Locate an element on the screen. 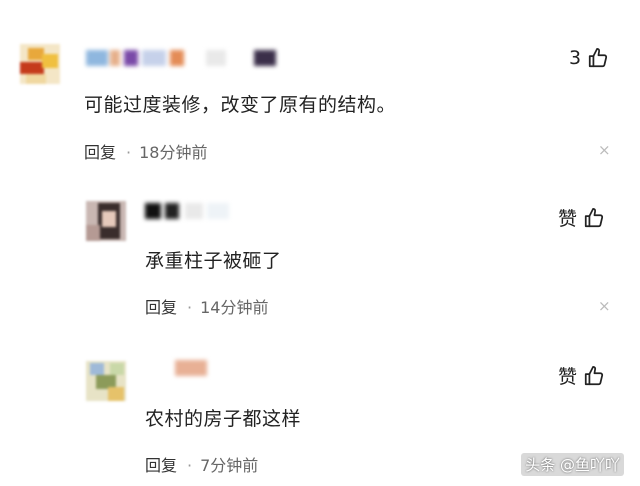 The height and width of the screenshot is (486, 640). comment-text: 农村的房子都这样 is located at coordinates (223, 419).